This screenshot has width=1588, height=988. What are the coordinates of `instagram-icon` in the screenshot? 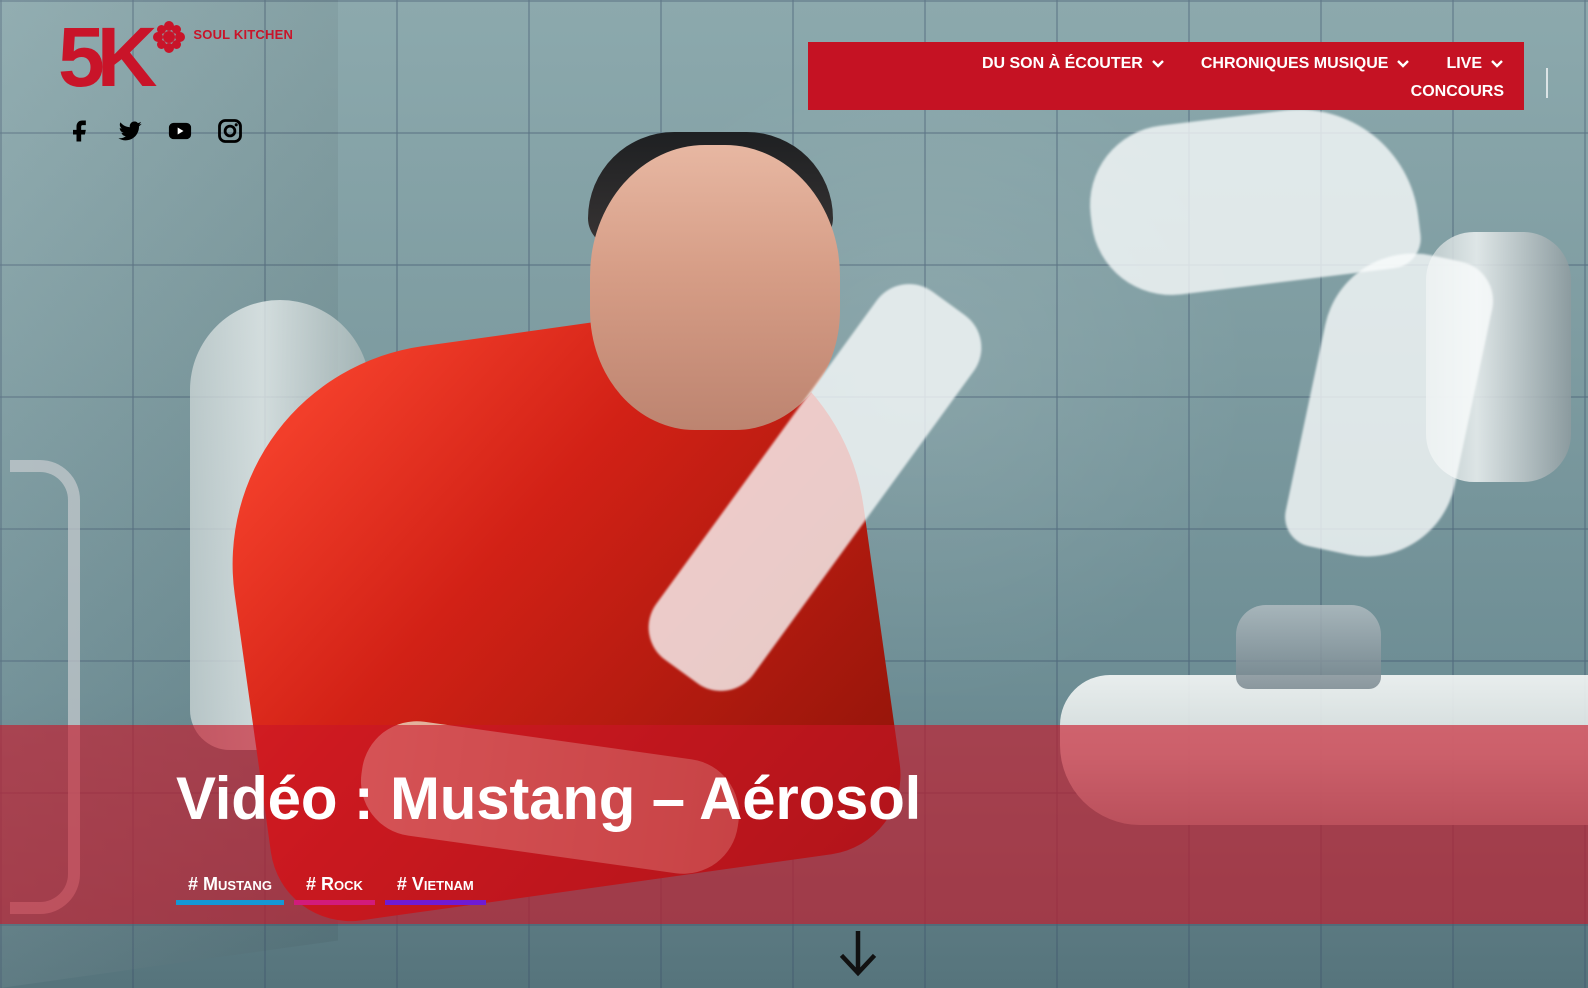 It's located at (230, 131).